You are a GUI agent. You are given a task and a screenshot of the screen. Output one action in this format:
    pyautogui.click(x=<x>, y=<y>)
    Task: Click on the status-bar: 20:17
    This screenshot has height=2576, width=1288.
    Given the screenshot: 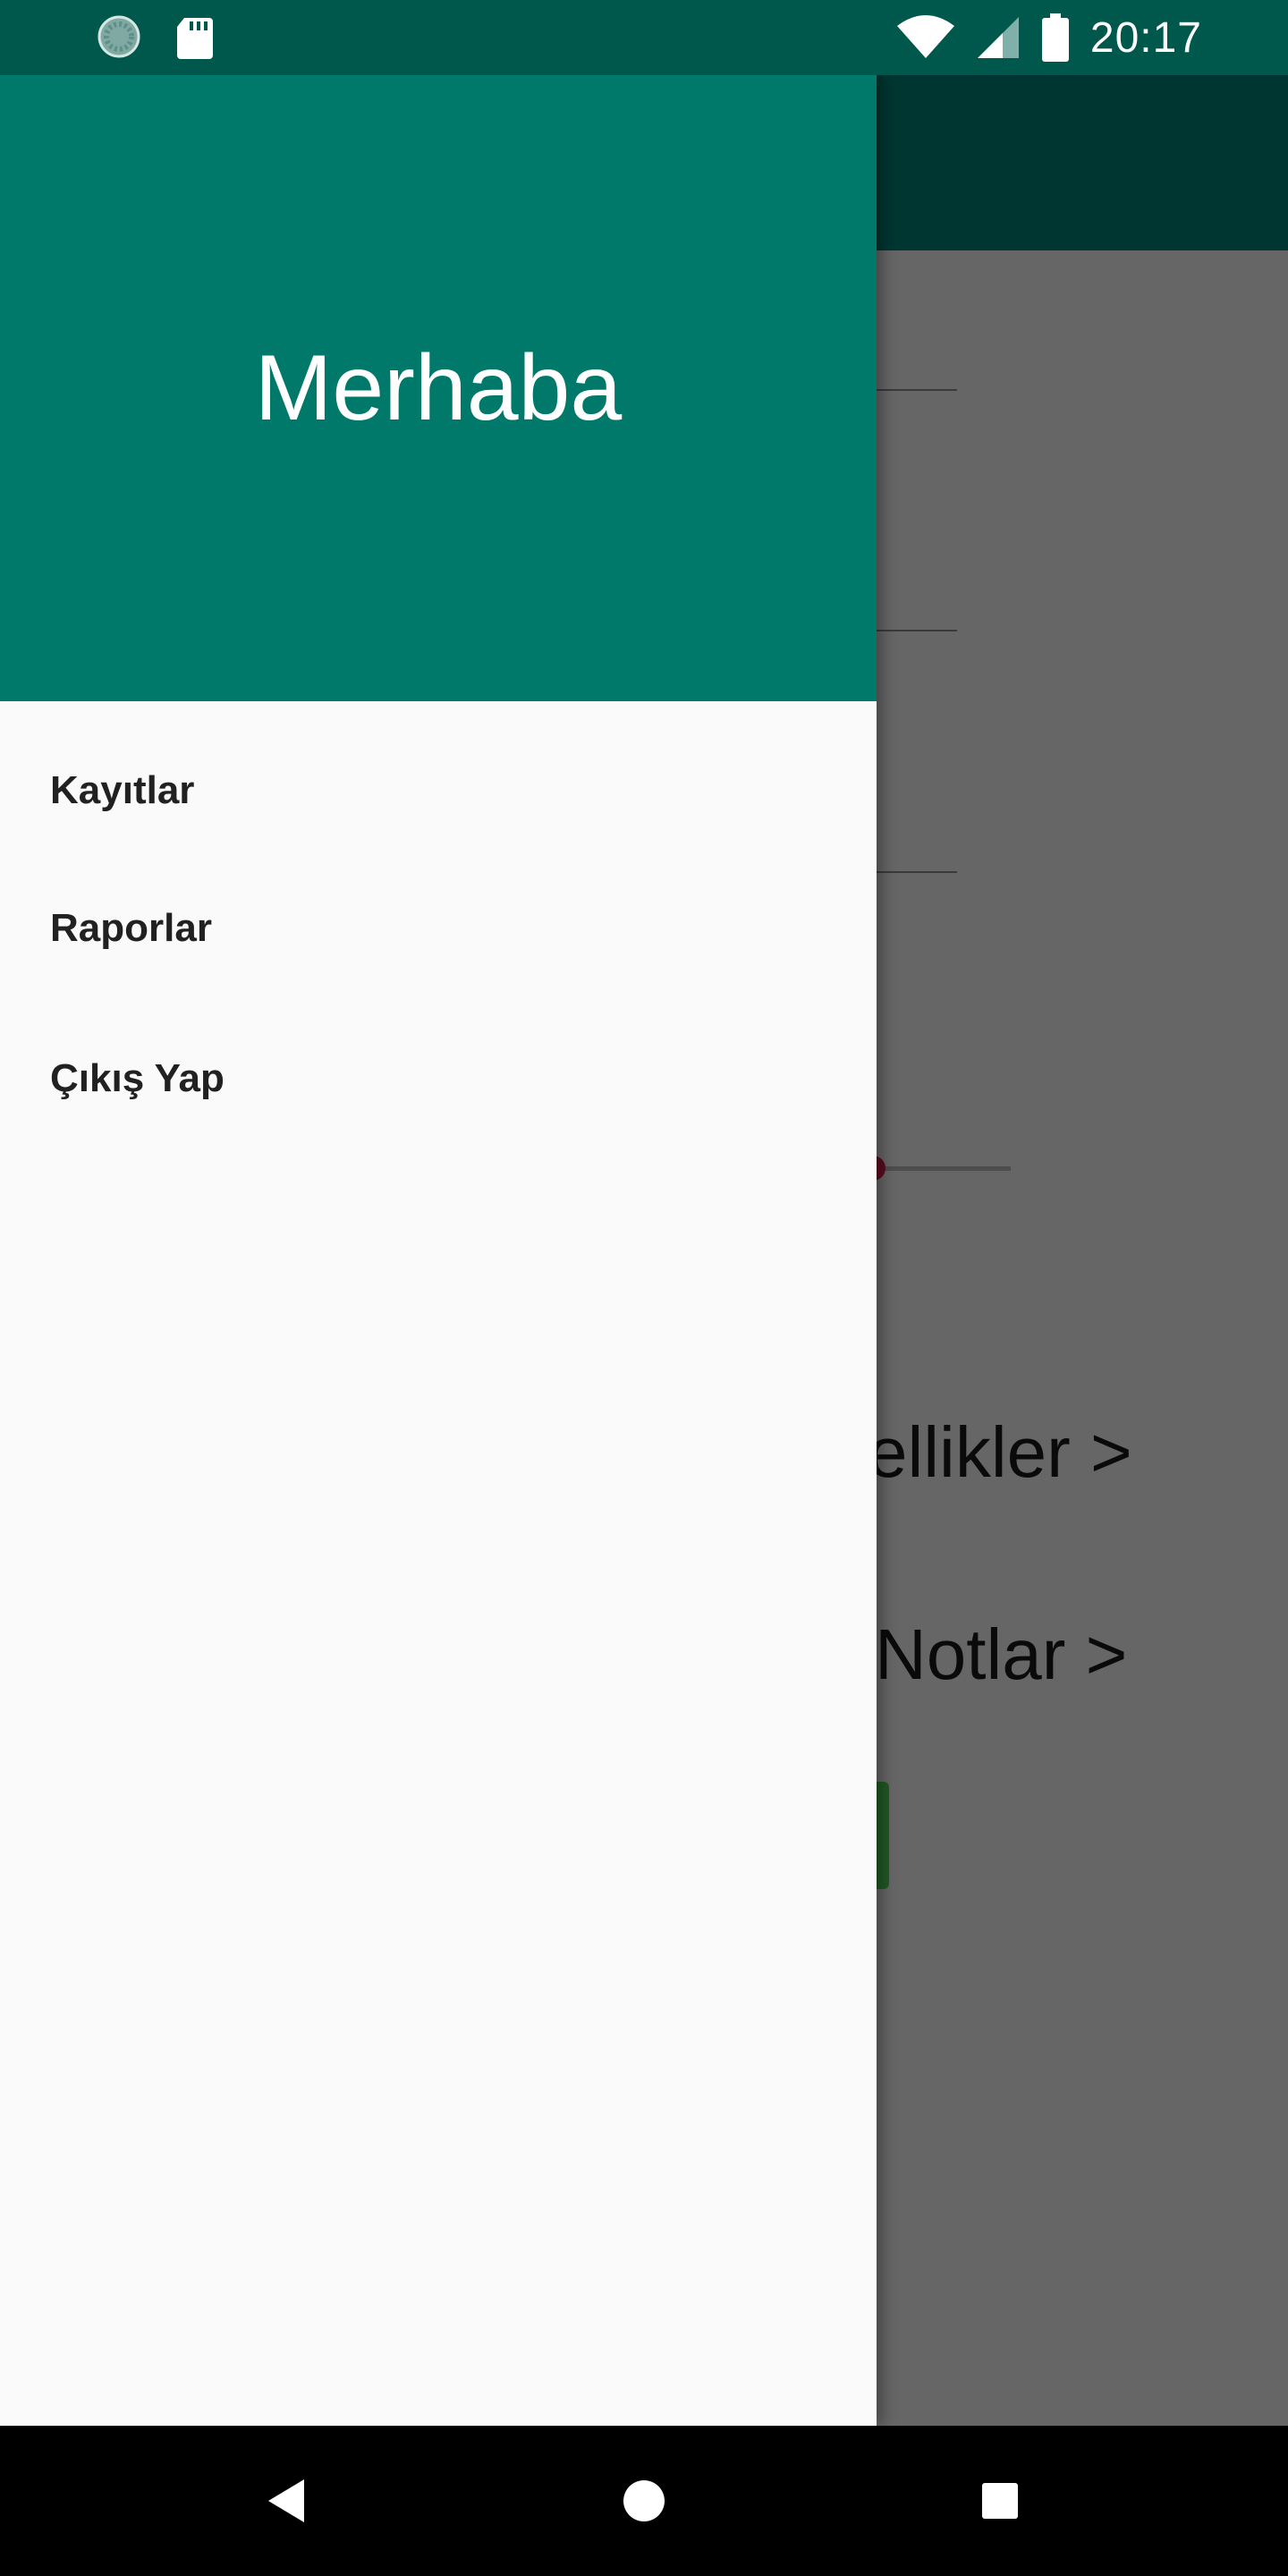 What is the action you would take?
    pyautogui.click(x=644, y=37)
    